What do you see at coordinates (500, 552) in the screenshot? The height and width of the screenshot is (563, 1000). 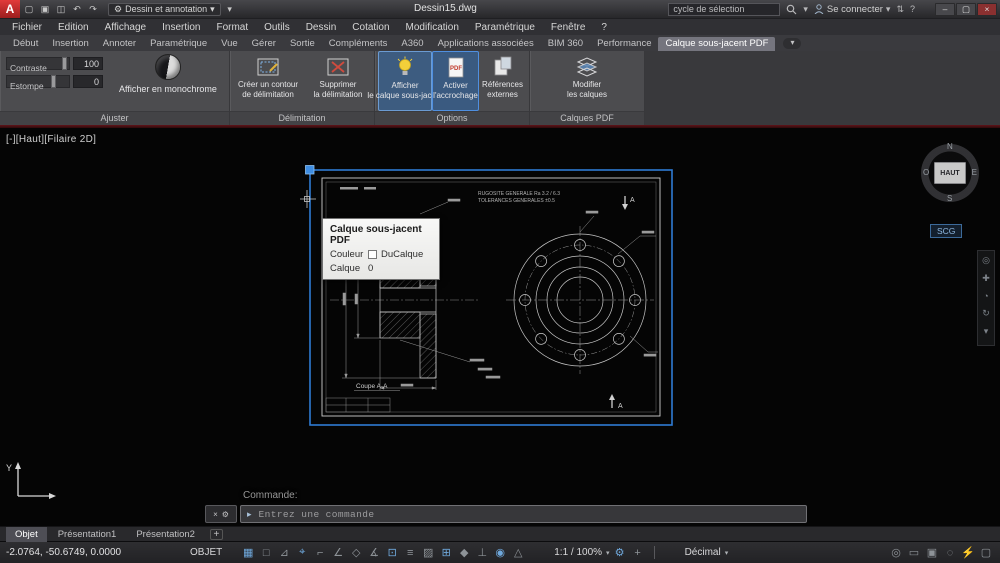 I see `annotation-visibility-icon: ◉` at bounding box center [500, 552].